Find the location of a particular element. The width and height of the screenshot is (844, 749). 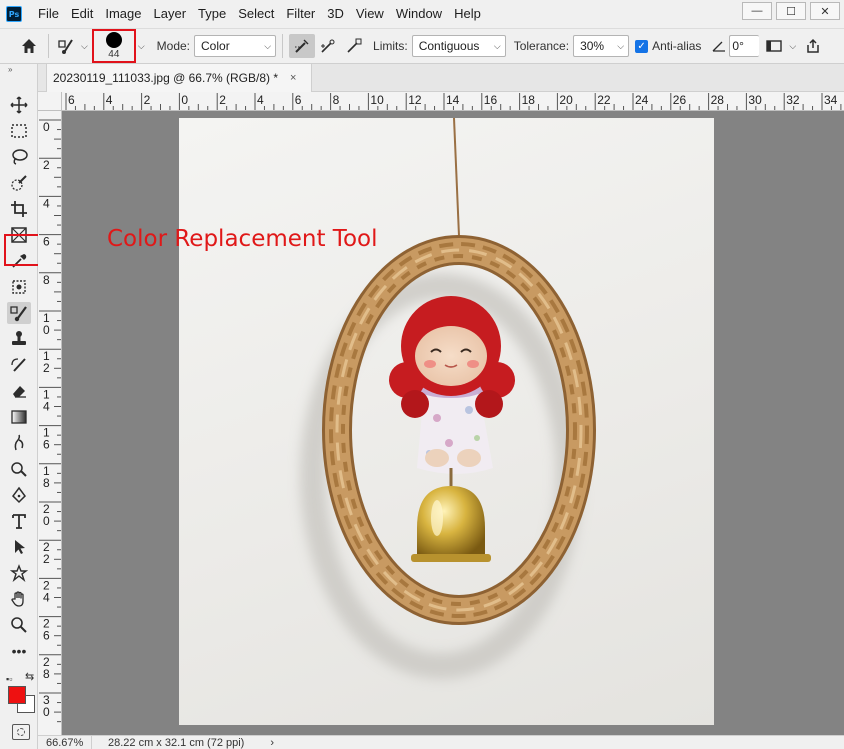

brush-preset-picker: 44 is located at coordinates (113, 46).